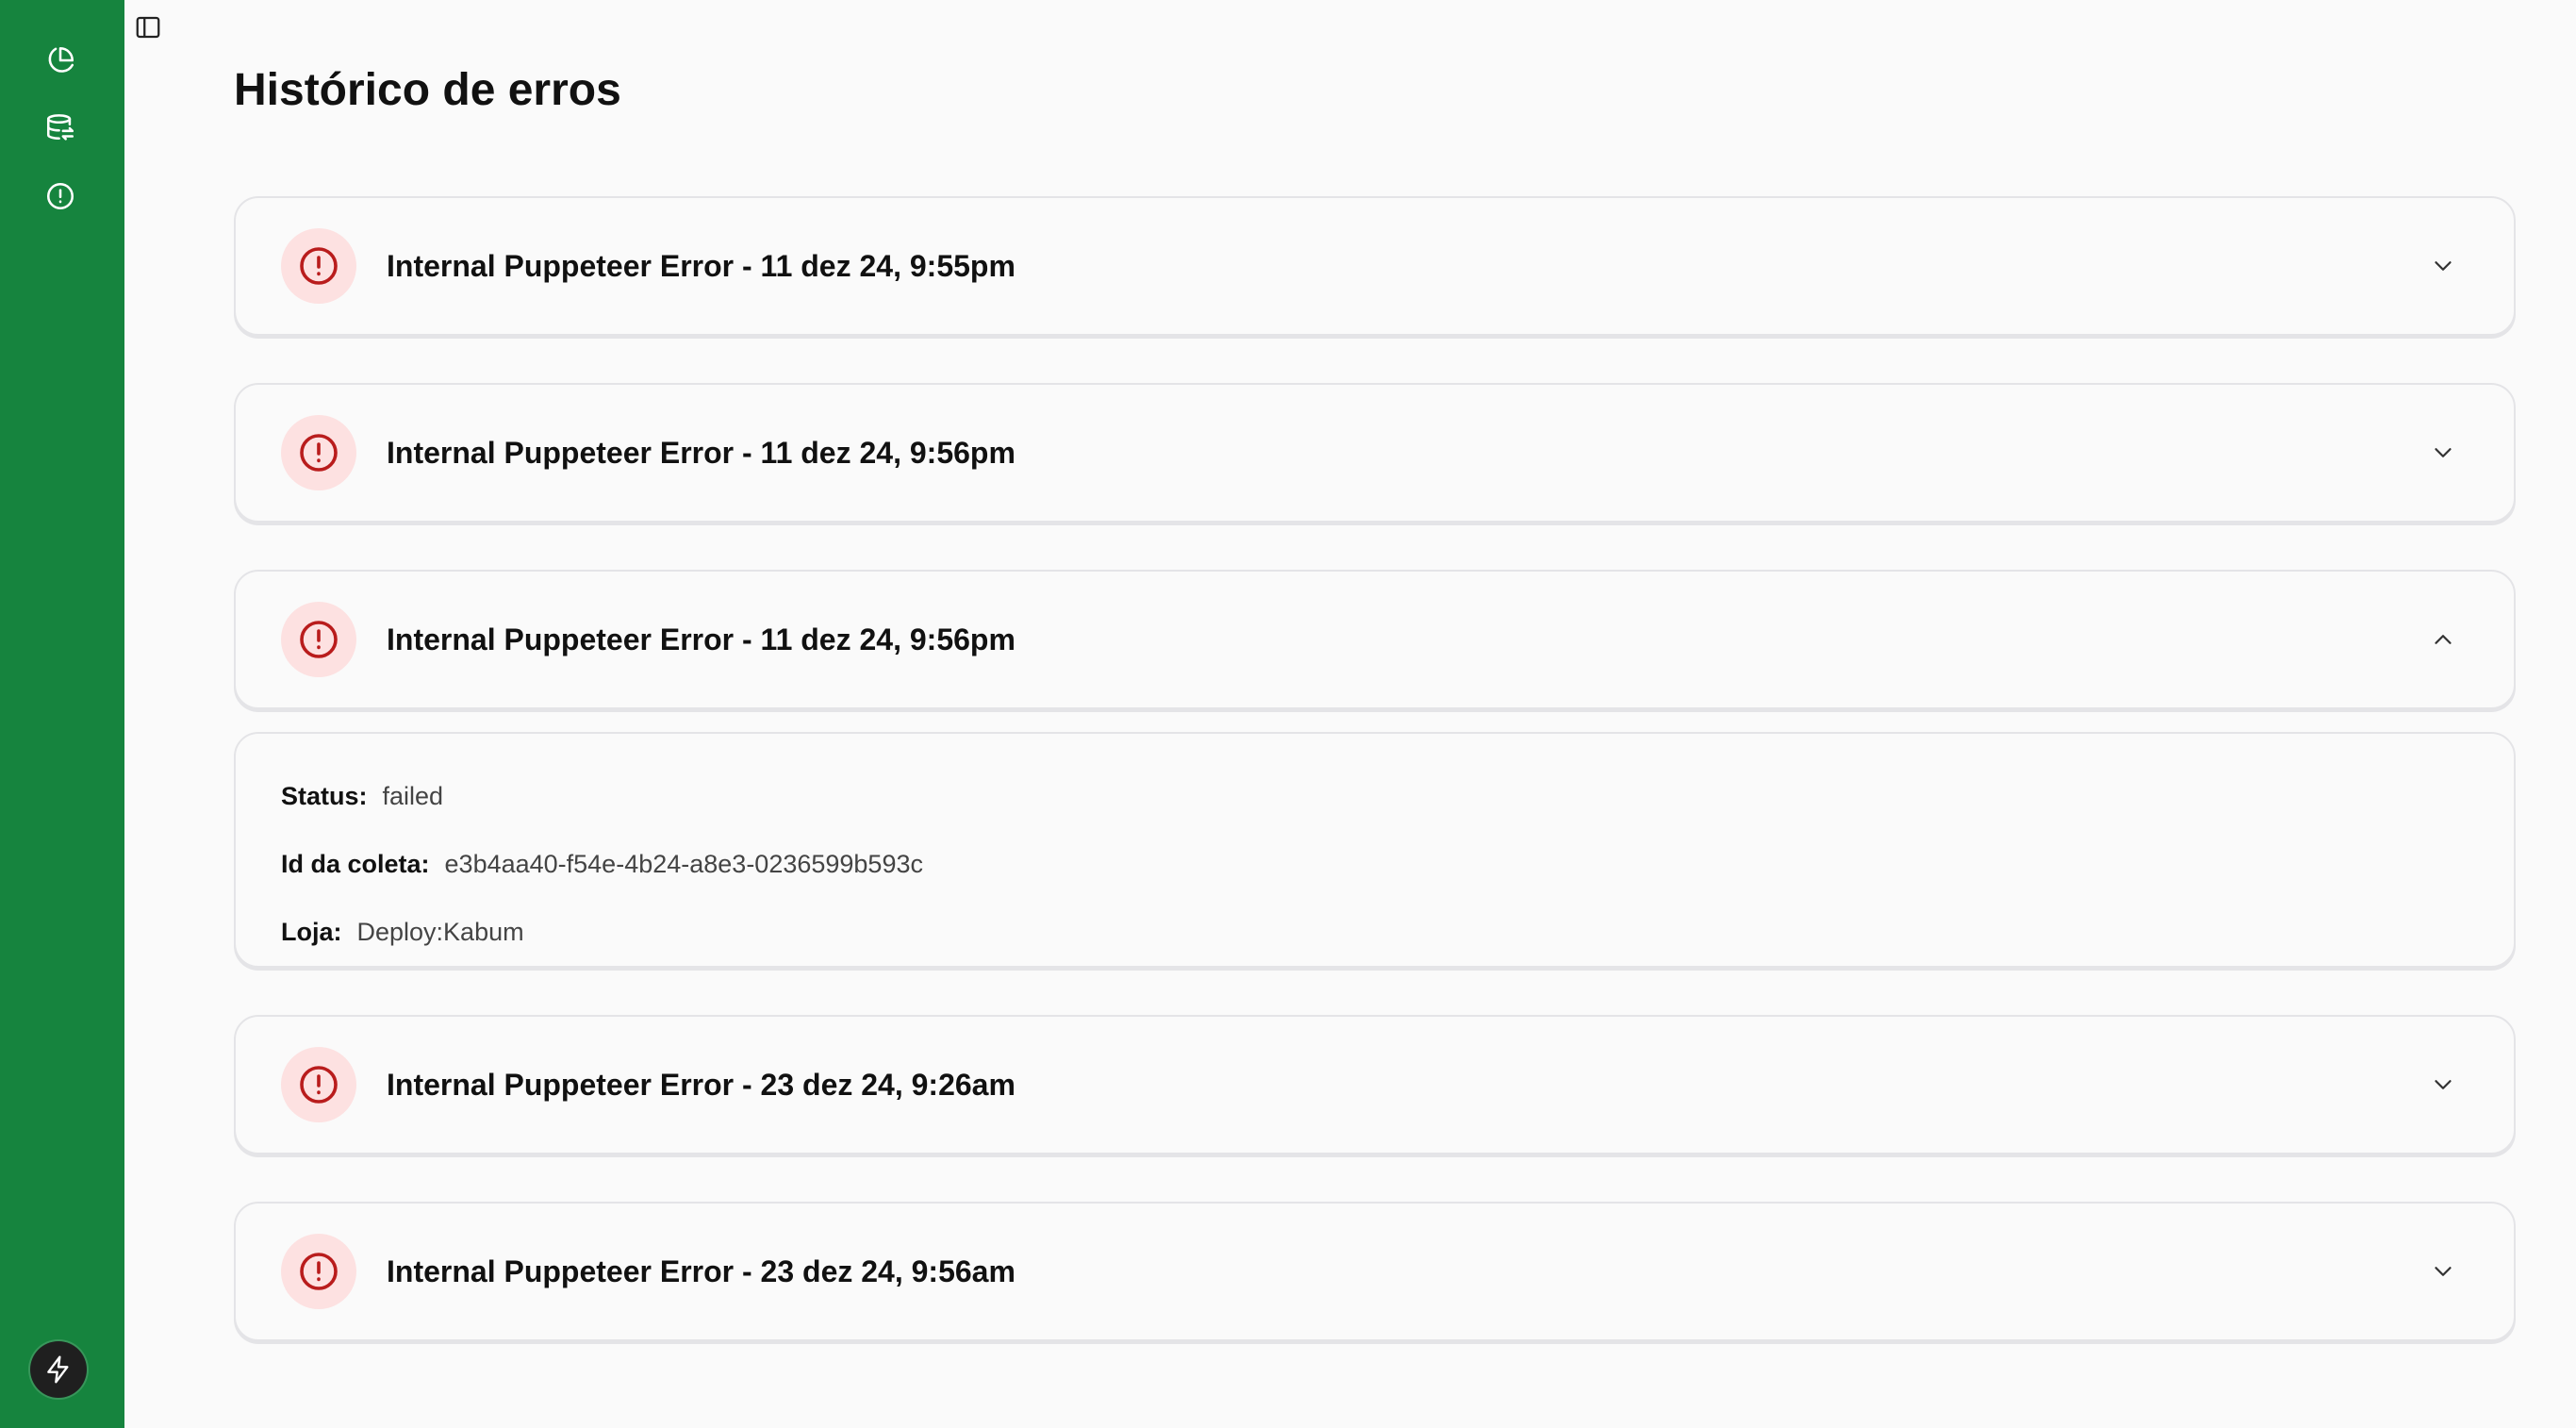 Image resolution: width=2576 pixels, height=1428 pixels. I want to click on detail-value: Deploy:Kabum, so click(440, 931).